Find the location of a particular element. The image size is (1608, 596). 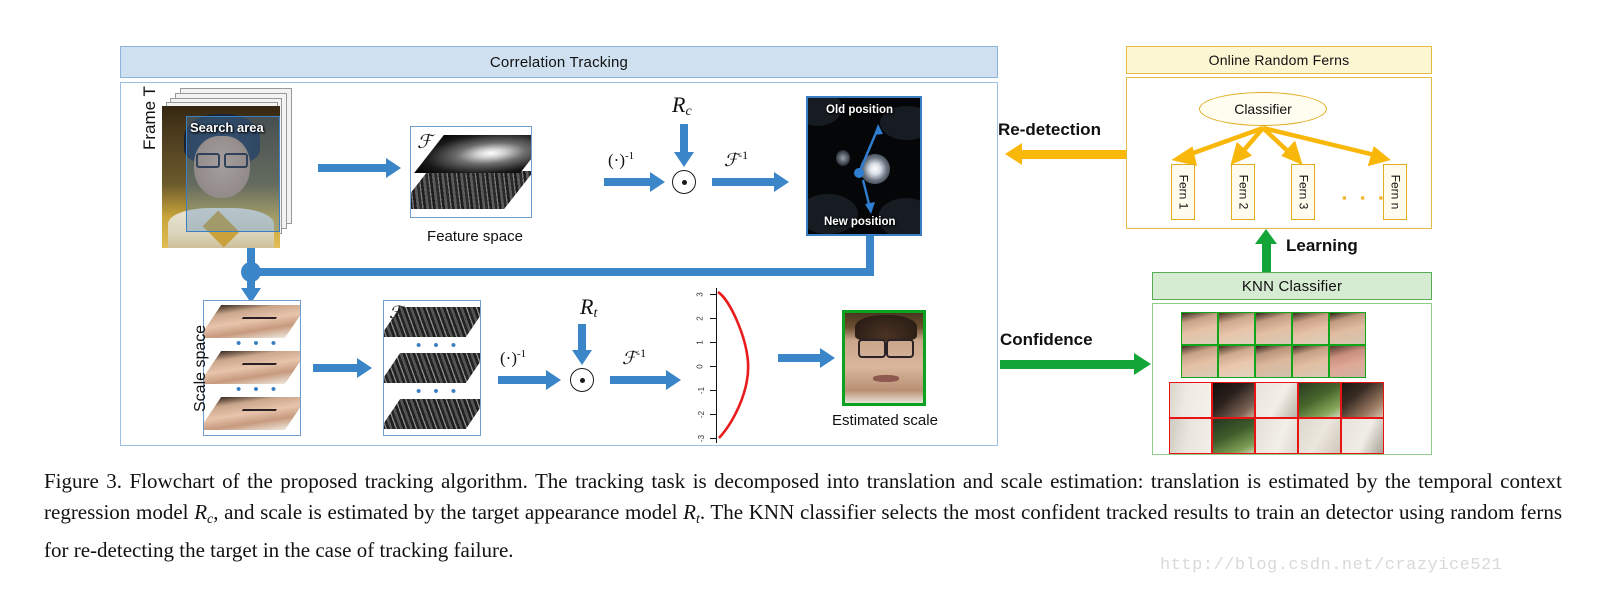

connector-horizontal-bus is located at coordinates (560, 272).